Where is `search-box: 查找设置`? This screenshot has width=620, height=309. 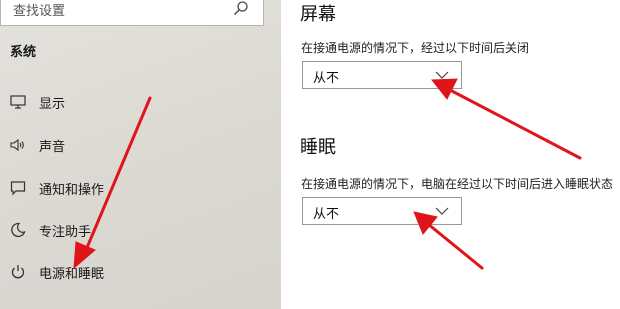 search-box: 查找设置 is located at coordinates (132, 13).